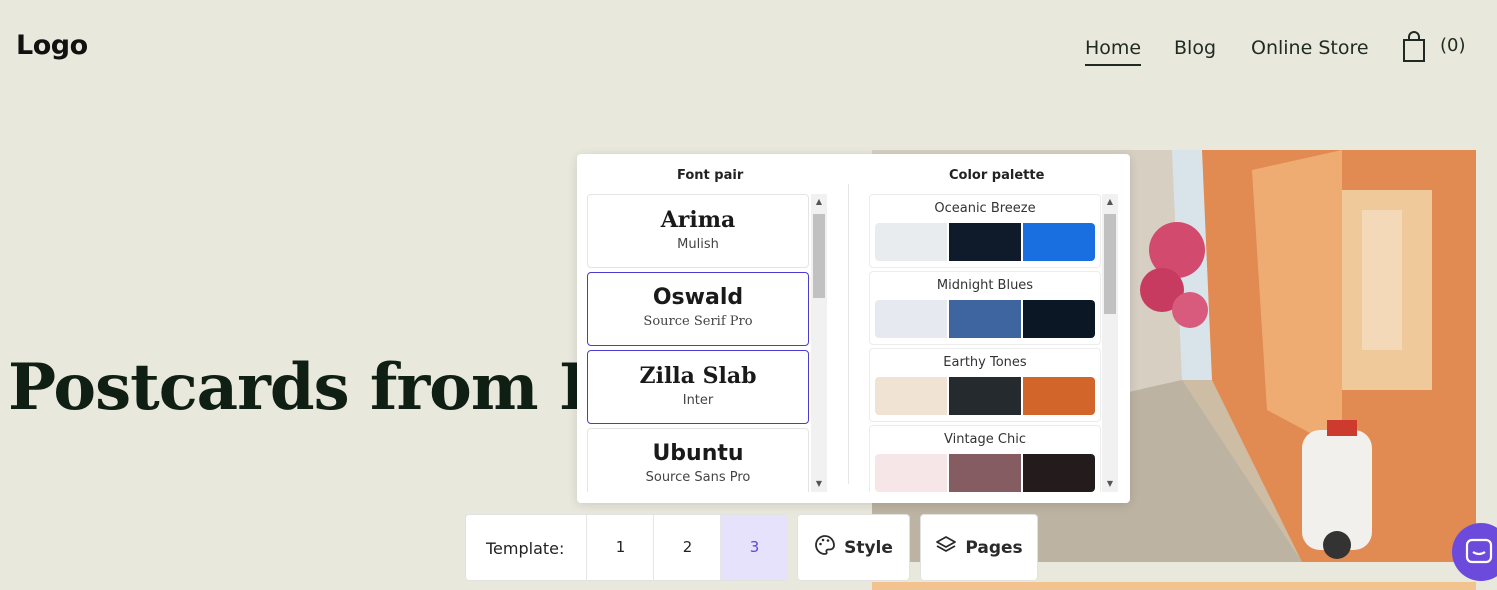 This screenshot has height=590, width=1497. I want to click on template-switcher: Template: 1 2 3, so click(626, 547).